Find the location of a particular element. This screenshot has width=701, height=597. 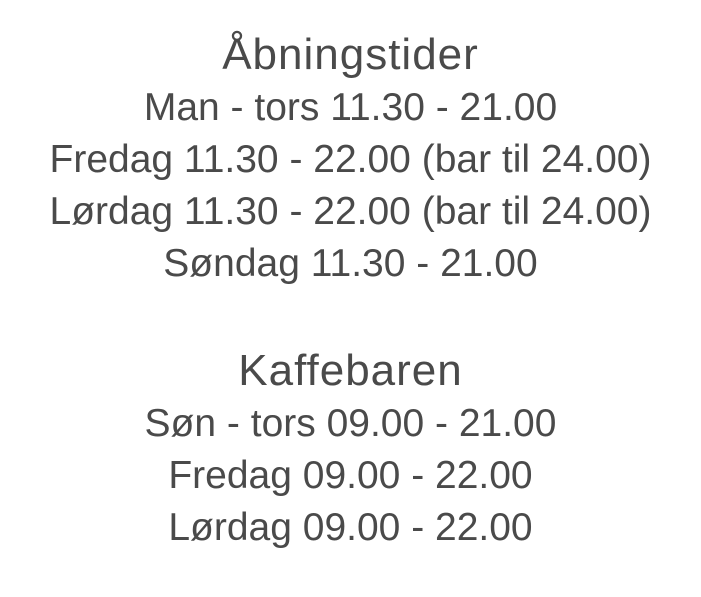

opening-hours-line-mon-thu: Man - tors 11.30 - 21.00 is located at coordinates (350, 107).